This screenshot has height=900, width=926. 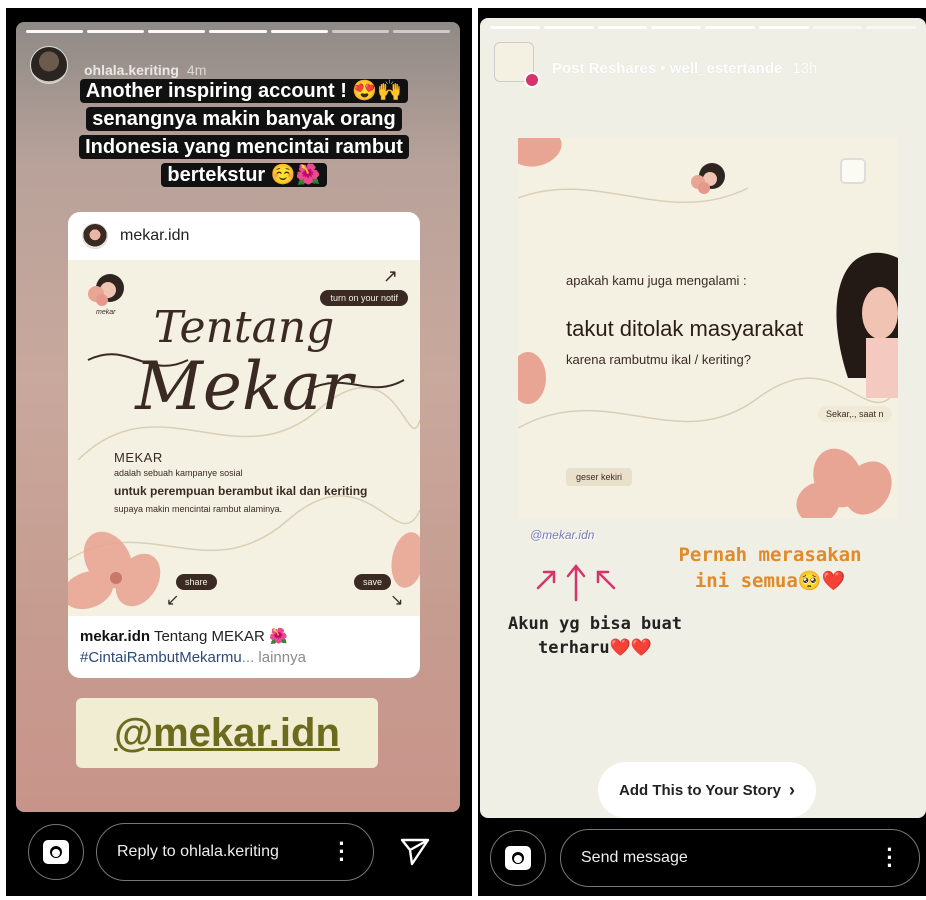 I want to click on pernah-line: Pernah merasakan, so click(x=770, y=555).